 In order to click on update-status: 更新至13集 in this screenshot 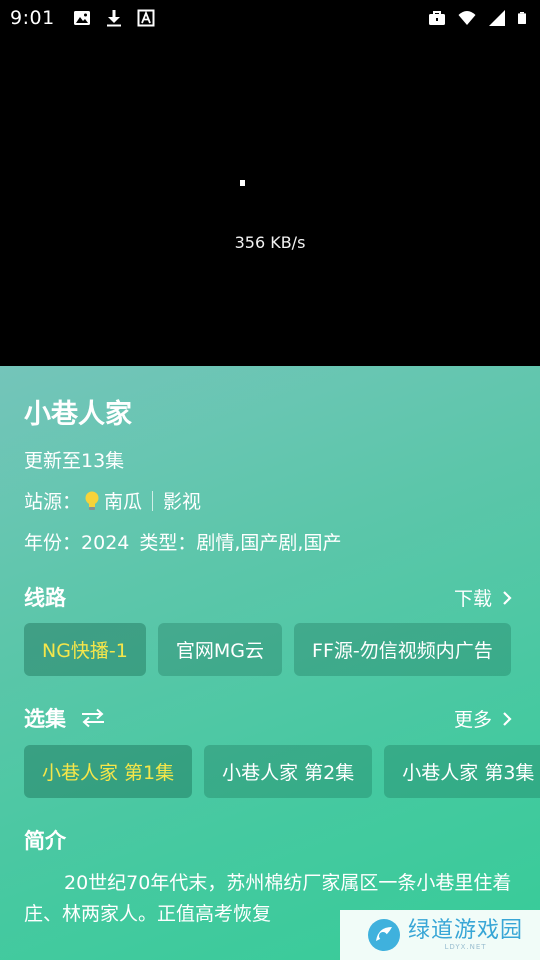, I will do `click(74, 461)`.